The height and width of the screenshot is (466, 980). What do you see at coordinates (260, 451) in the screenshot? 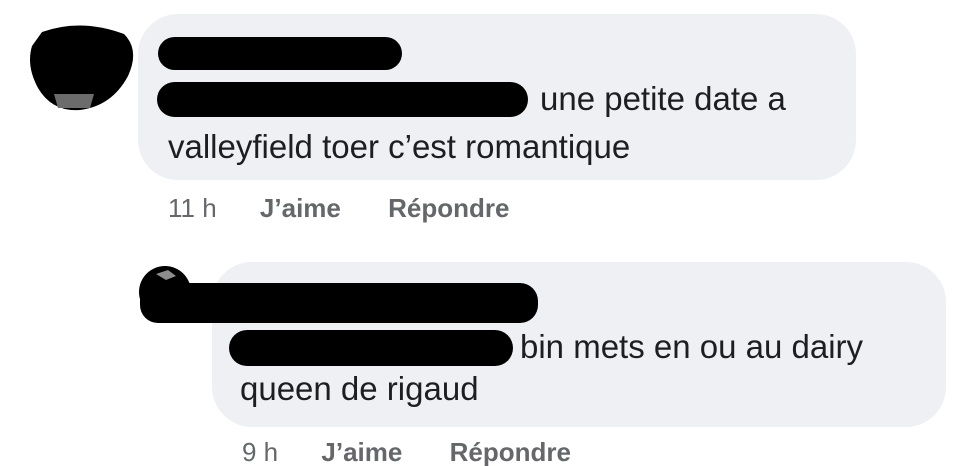
I see `reply-timestamp: 9 h` at bounding box center [260, 451].